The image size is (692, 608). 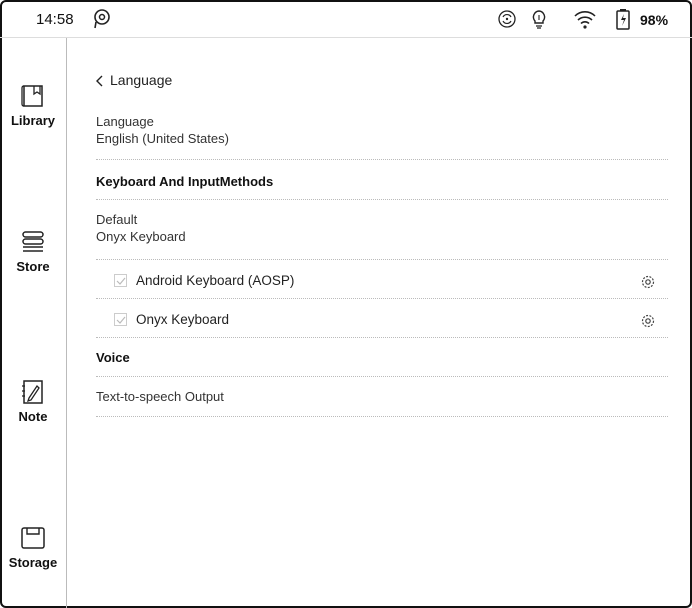 I want to click on section-title: Keyboard And InputMethods, so click(x=185, y=181).